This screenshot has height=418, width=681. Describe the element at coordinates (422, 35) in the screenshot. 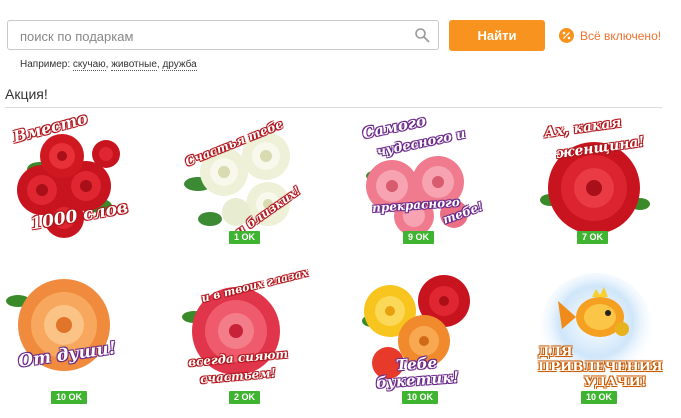

I see `search-icon` at that location.